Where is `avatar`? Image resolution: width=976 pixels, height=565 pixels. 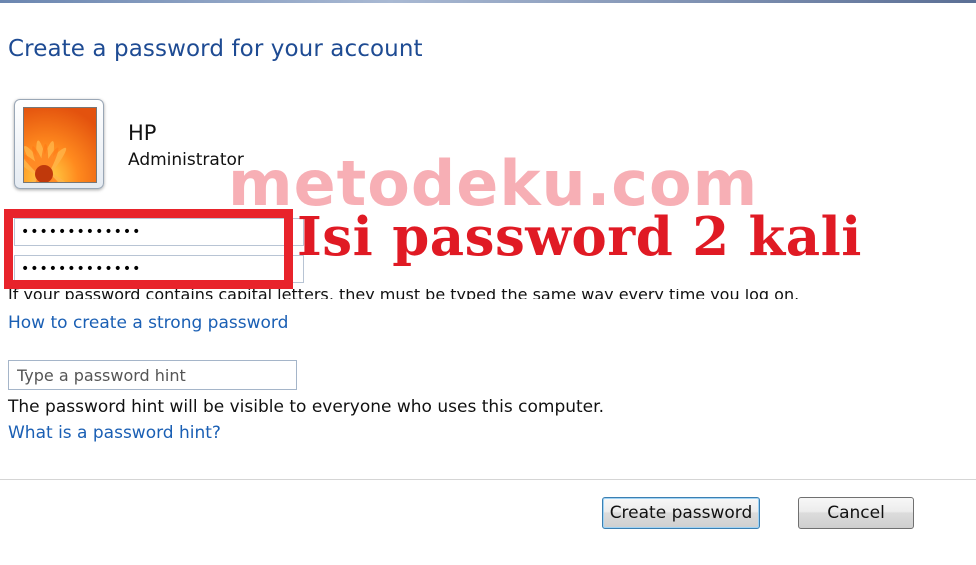 avatar is located at coordinates (59, 144).